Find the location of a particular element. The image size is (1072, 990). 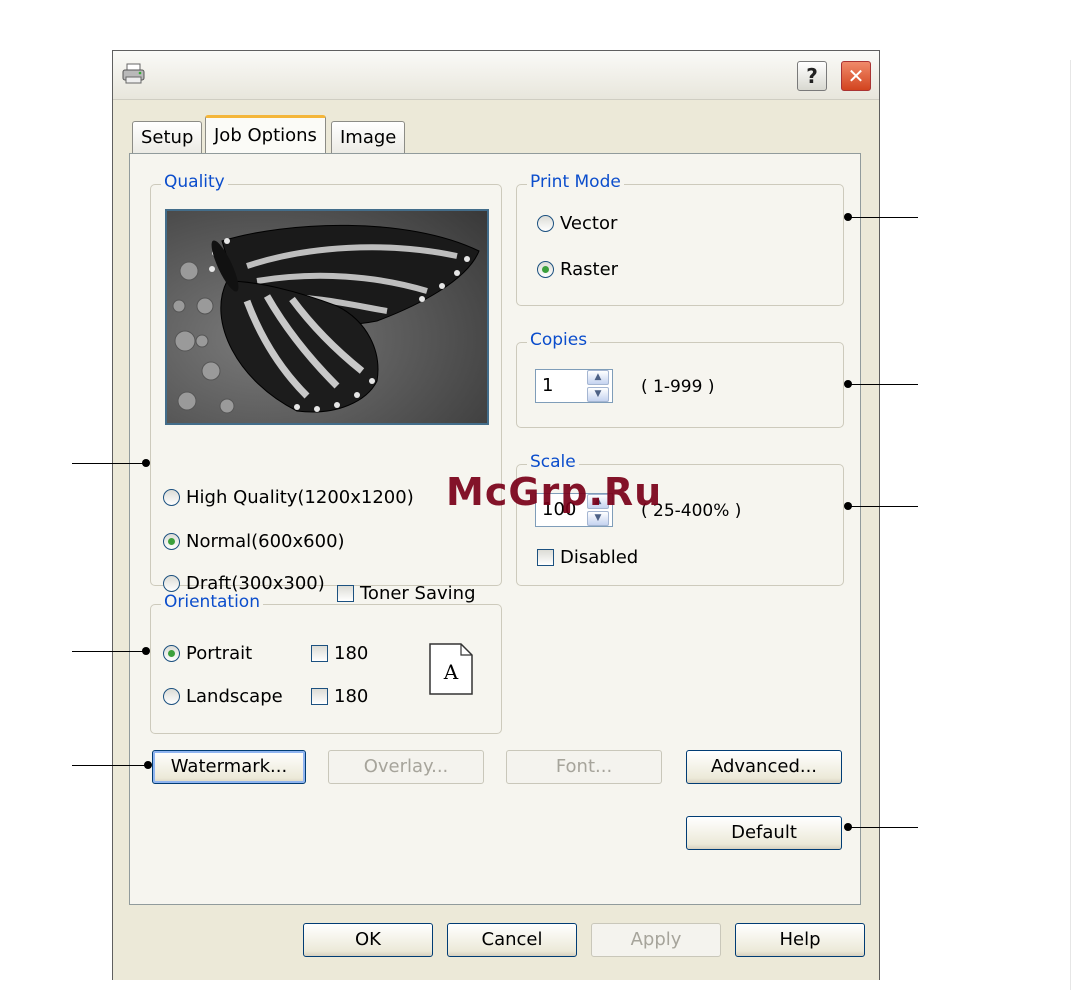

callout-orientation-dot is located at coordinates (146, 651).